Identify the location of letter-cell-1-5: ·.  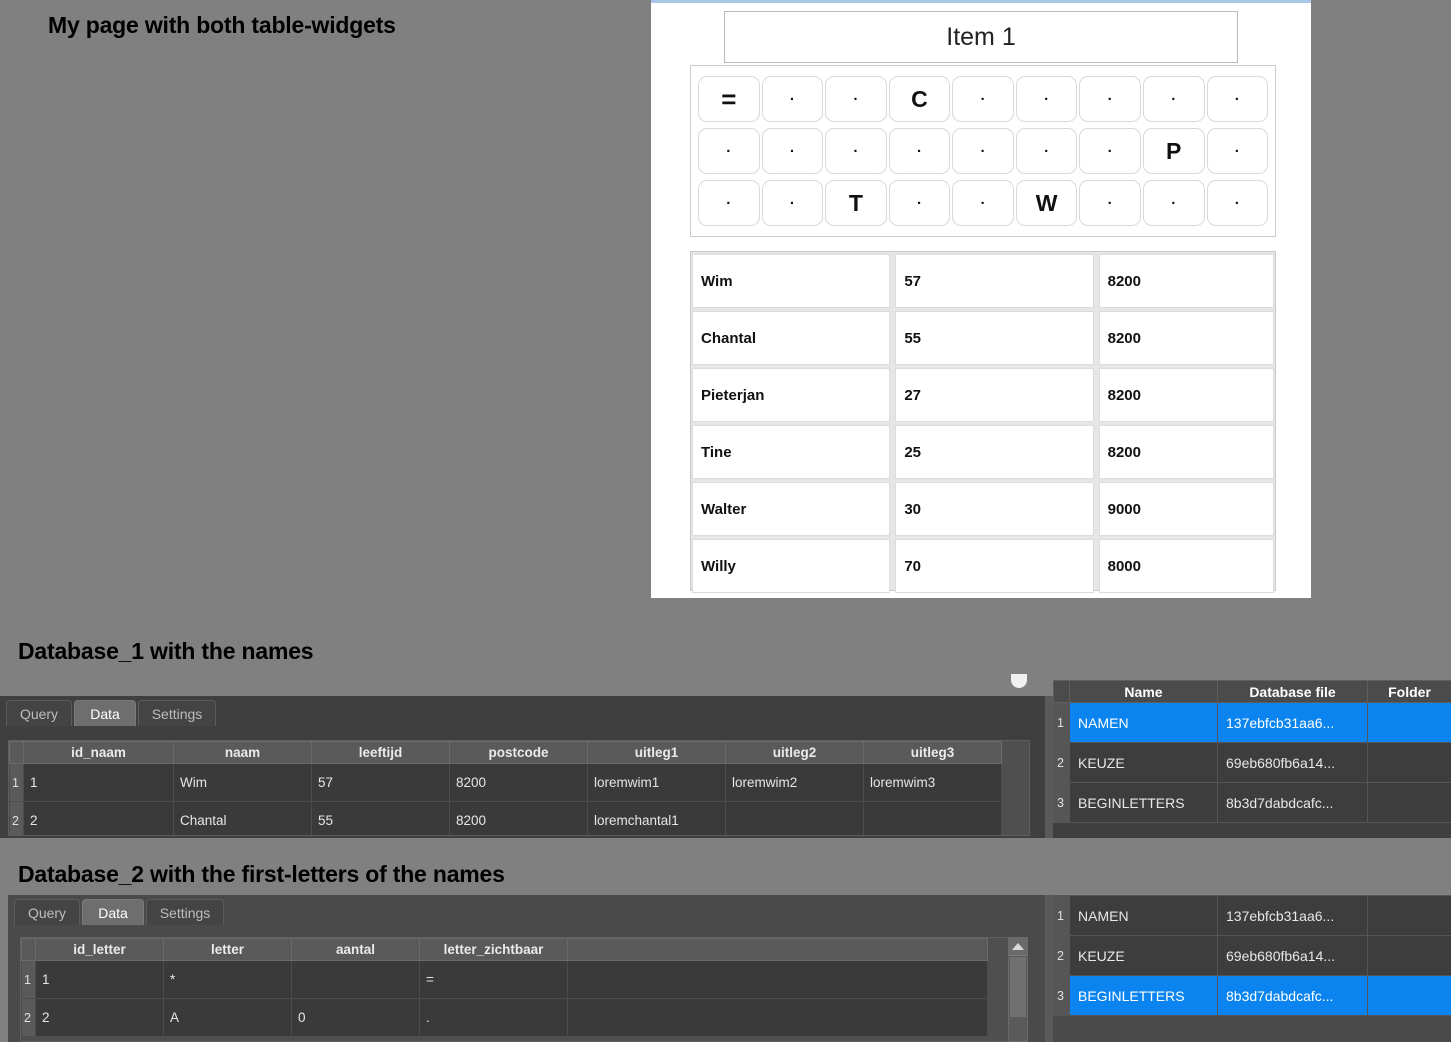
(1046, 151).